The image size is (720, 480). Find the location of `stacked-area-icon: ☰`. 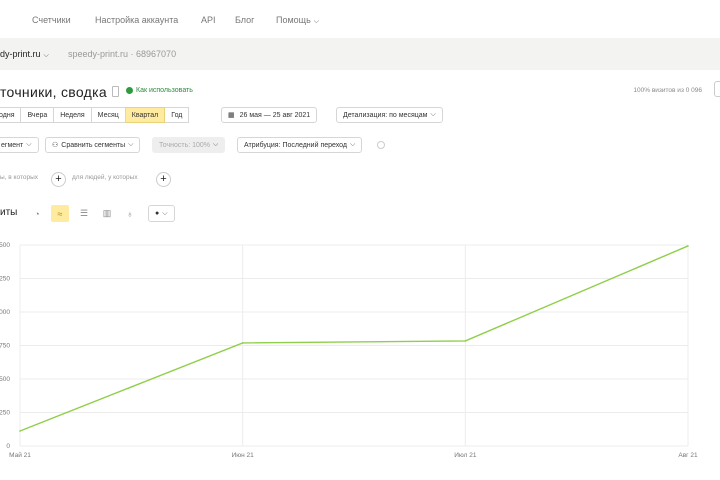

stacked-area-icon: ☰ is located at coordinates (84, 213).